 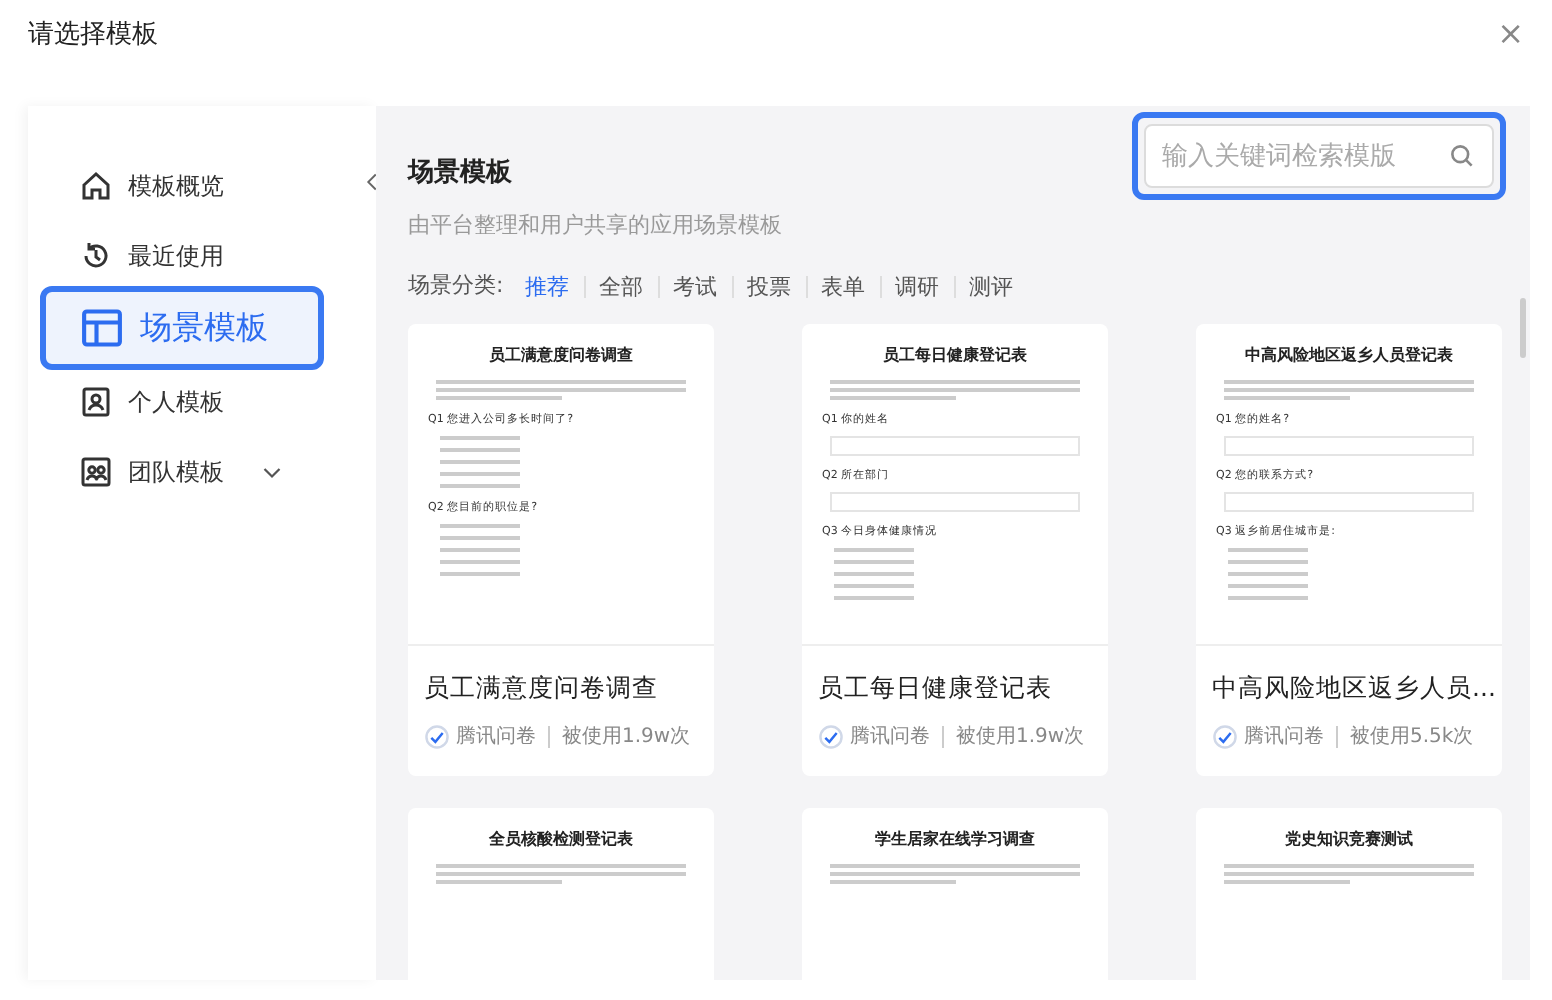 What do you see at coordinates (842, 286) in the screenshot?
I see `category-tab: 表单` at bounding box center [842, 286].